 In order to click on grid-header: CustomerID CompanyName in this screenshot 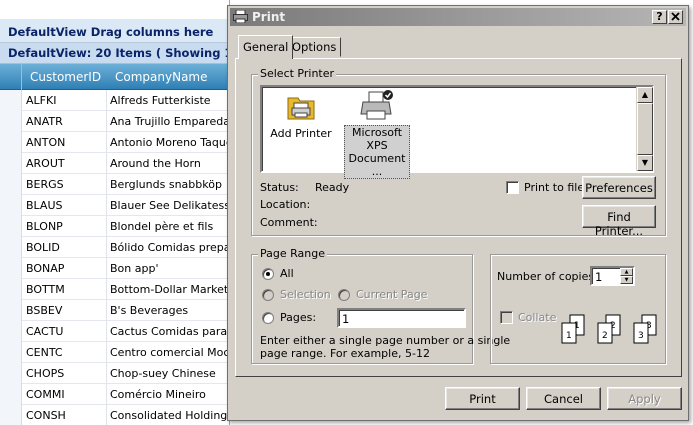, I will do `click(114, 77)`.